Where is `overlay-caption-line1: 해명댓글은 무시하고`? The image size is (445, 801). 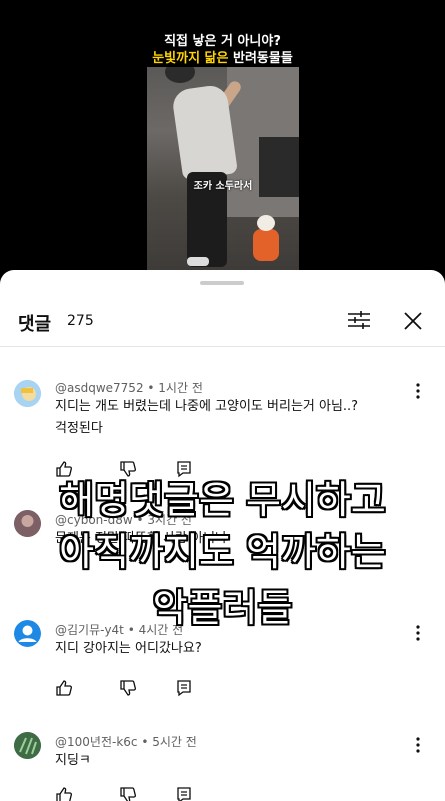
overlay-caption-line1: 해명댓글은 무시하고 is located at coordinates (222, 500).